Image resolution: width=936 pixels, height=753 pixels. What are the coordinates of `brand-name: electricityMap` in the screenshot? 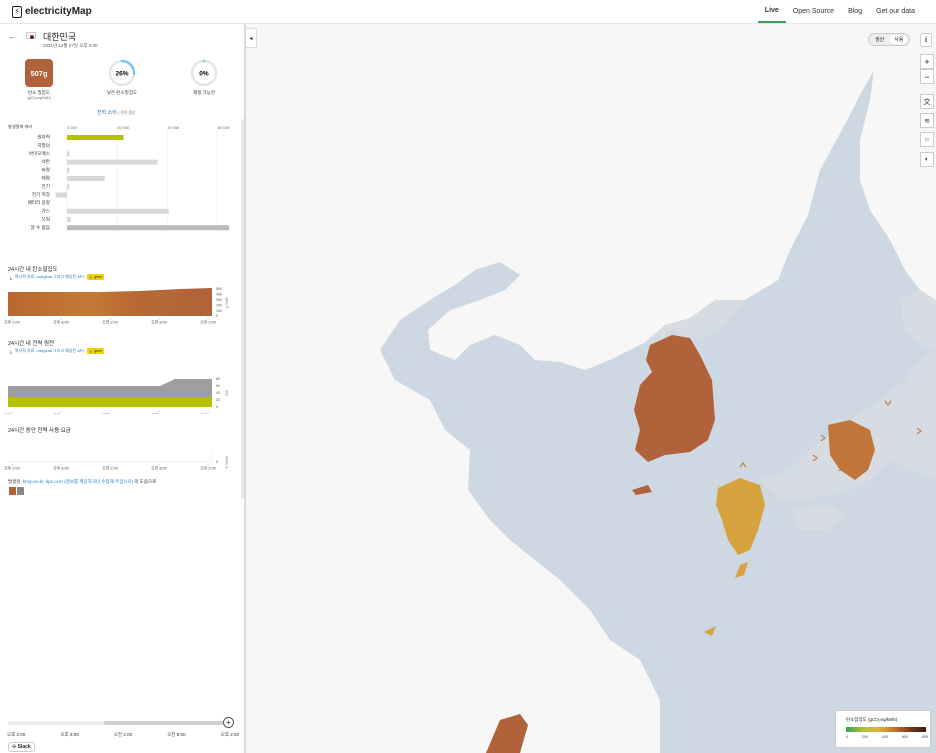 It's located at (58, 11).